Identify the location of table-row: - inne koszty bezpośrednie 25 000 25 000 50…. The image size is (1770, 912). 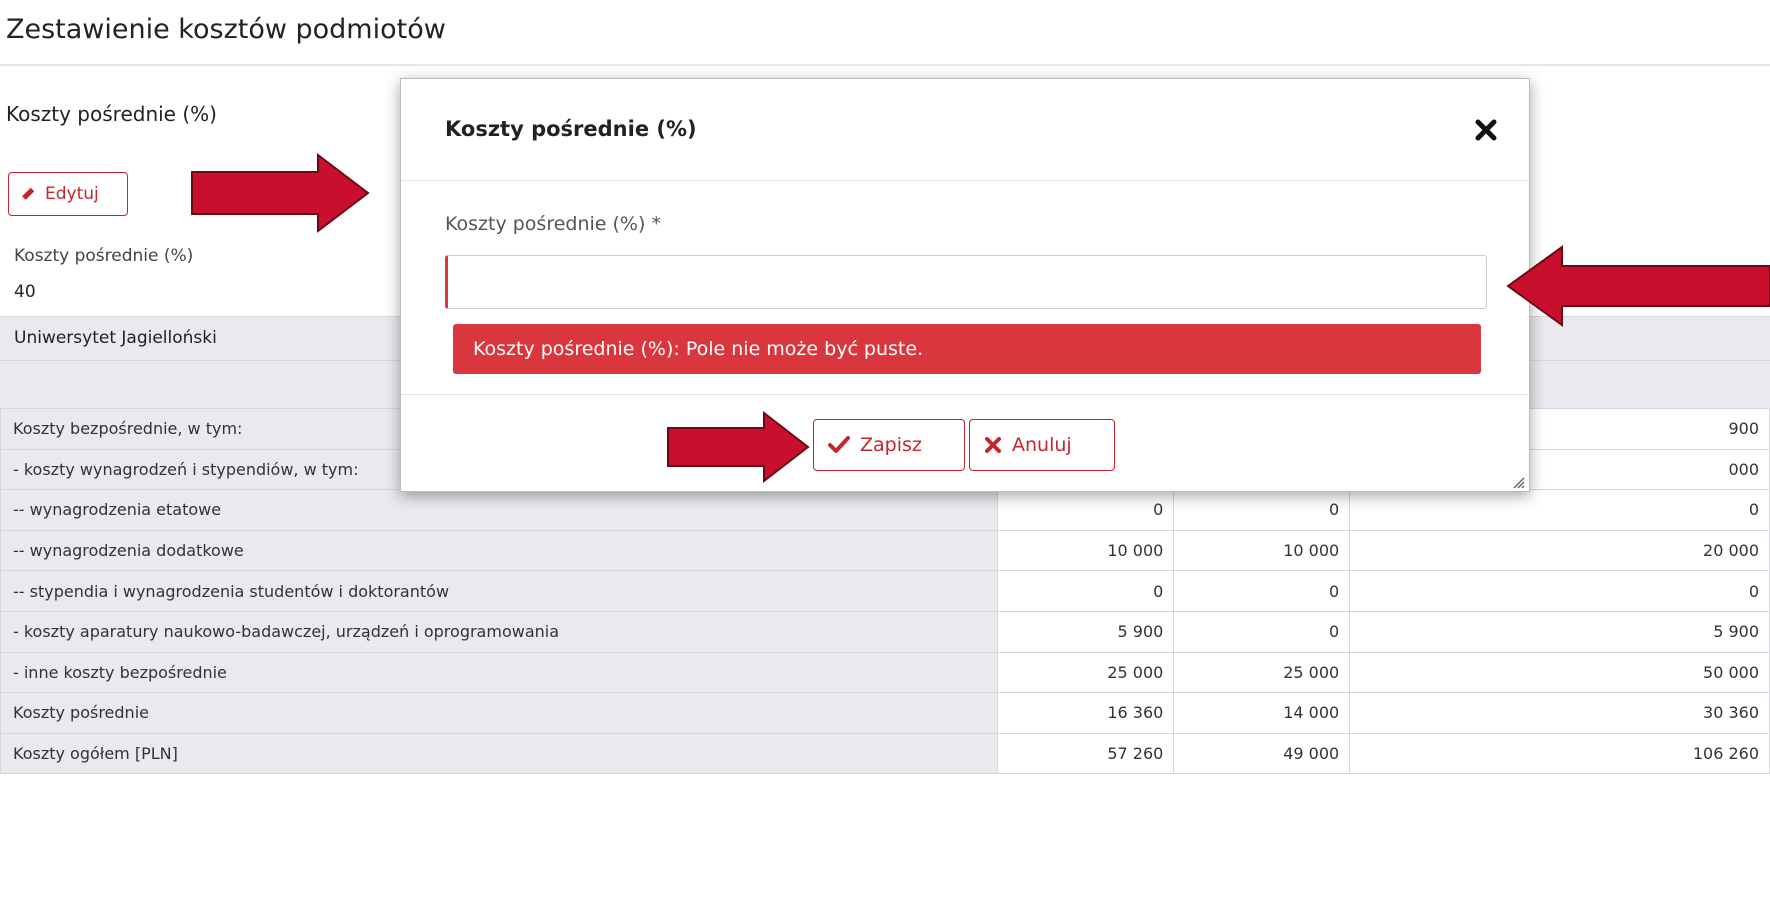
(885, 672).